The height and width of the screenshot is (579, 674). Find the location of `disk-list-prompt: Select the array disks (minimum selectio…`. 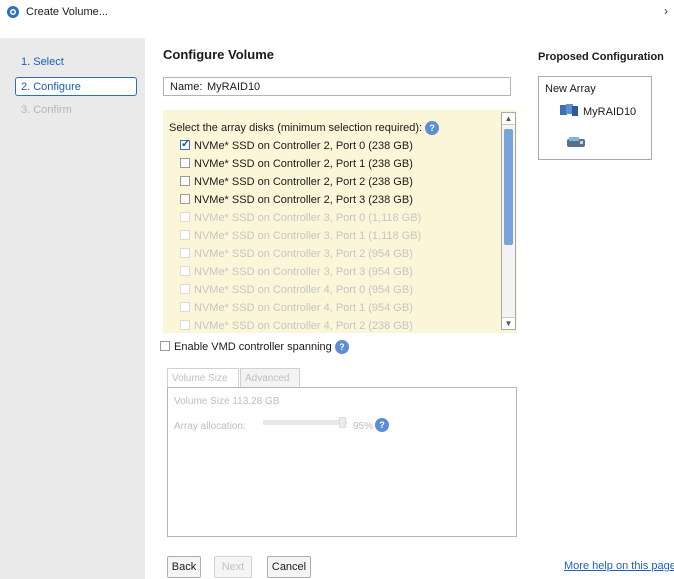

disk-list-prompt: Select the array disks (minimum selectio… is located at coordinates (304, 128).